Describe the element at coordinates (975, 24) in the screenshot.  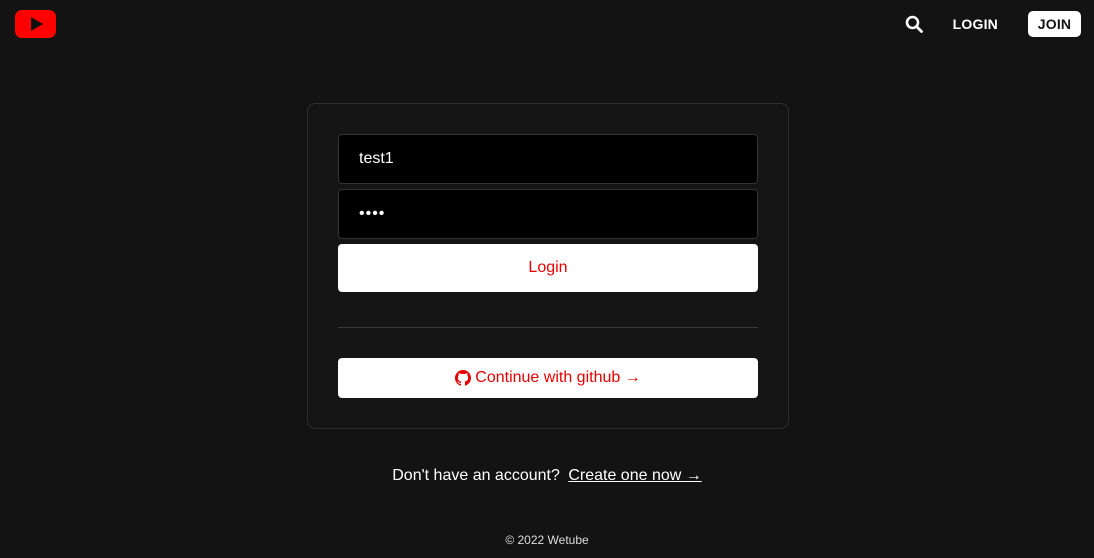
I see `nav-login-link: LOGIN` at that location.